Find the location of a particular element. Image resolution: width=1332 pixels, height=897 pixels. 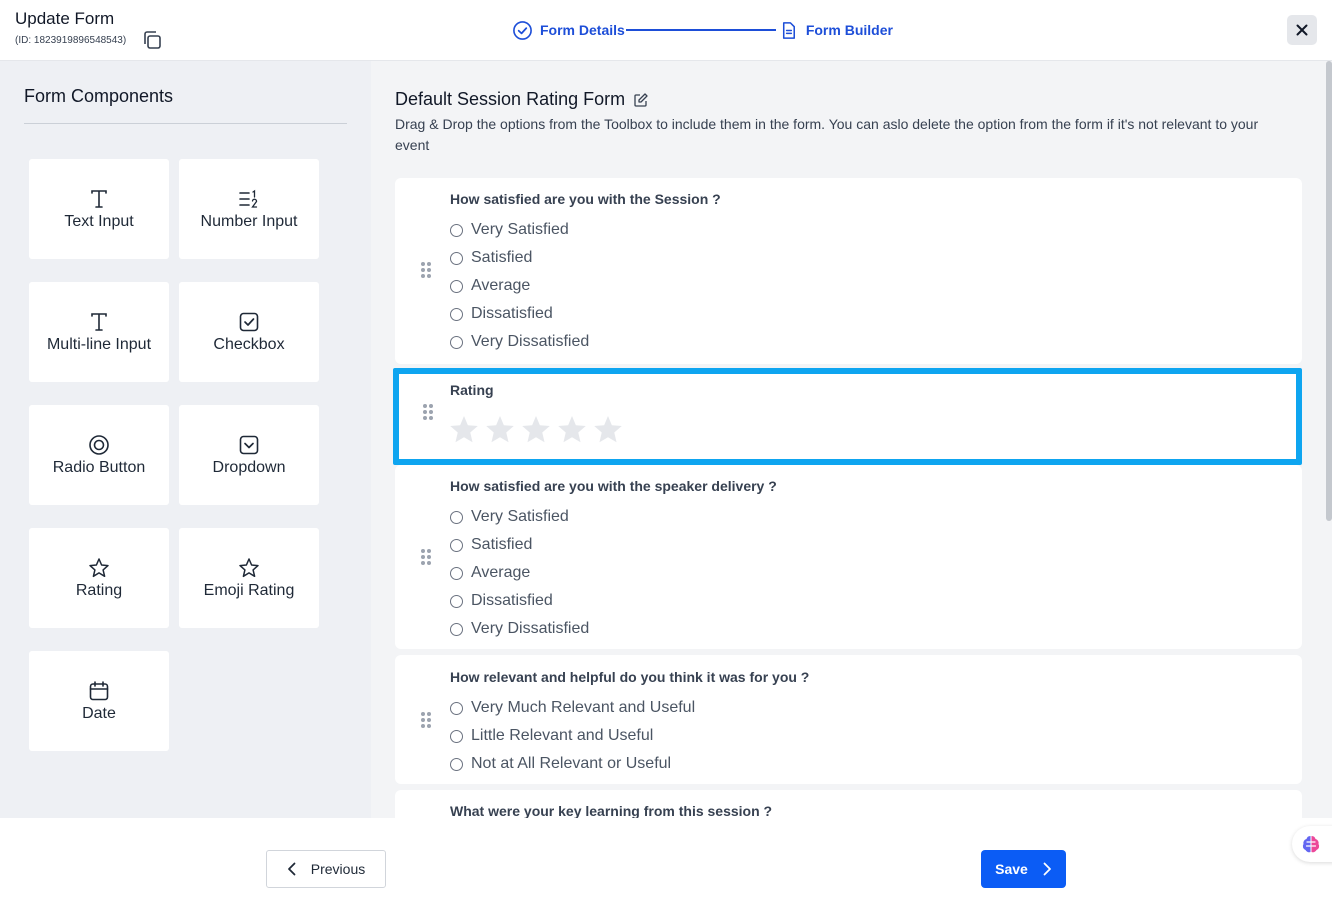

number-list-icon is located at coordinates (248, 198).